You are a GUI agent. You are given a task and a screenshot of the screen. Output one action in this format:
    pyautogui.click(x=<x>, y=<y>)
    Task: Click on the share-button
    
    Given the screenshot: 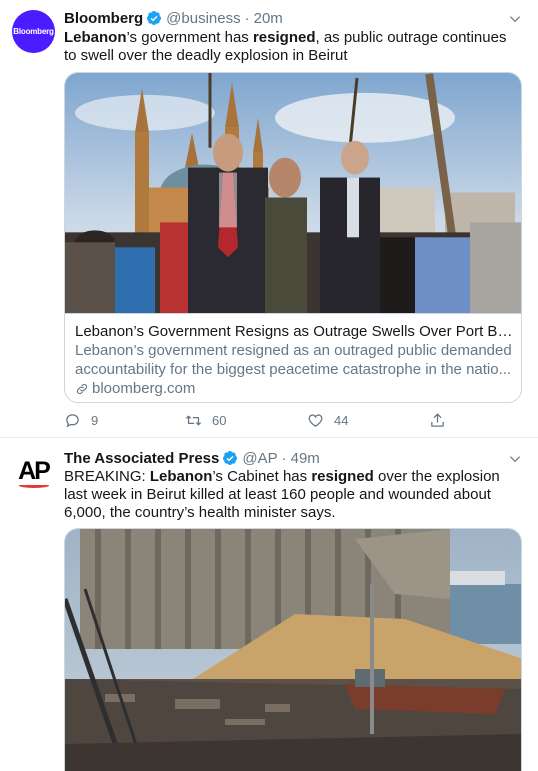 What is the action you would take?
    pyautogui.click(x=442, y=420)
    